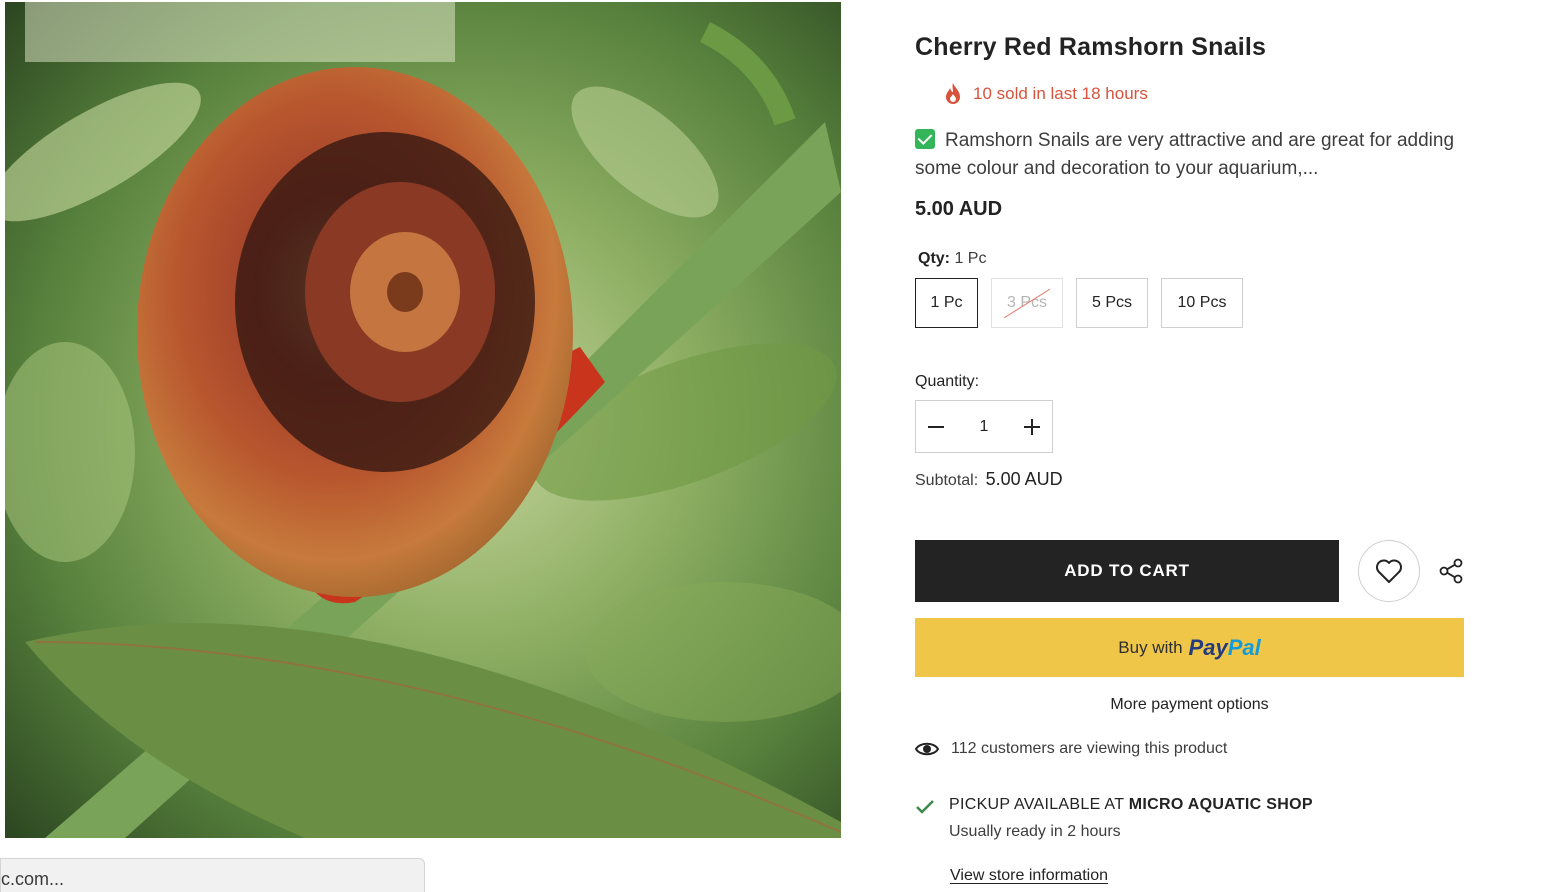  What do you see at coordinates (934, 258) in the screenshot?
I see `variant-label-name: Qty:` at bounding box center [934, 258].